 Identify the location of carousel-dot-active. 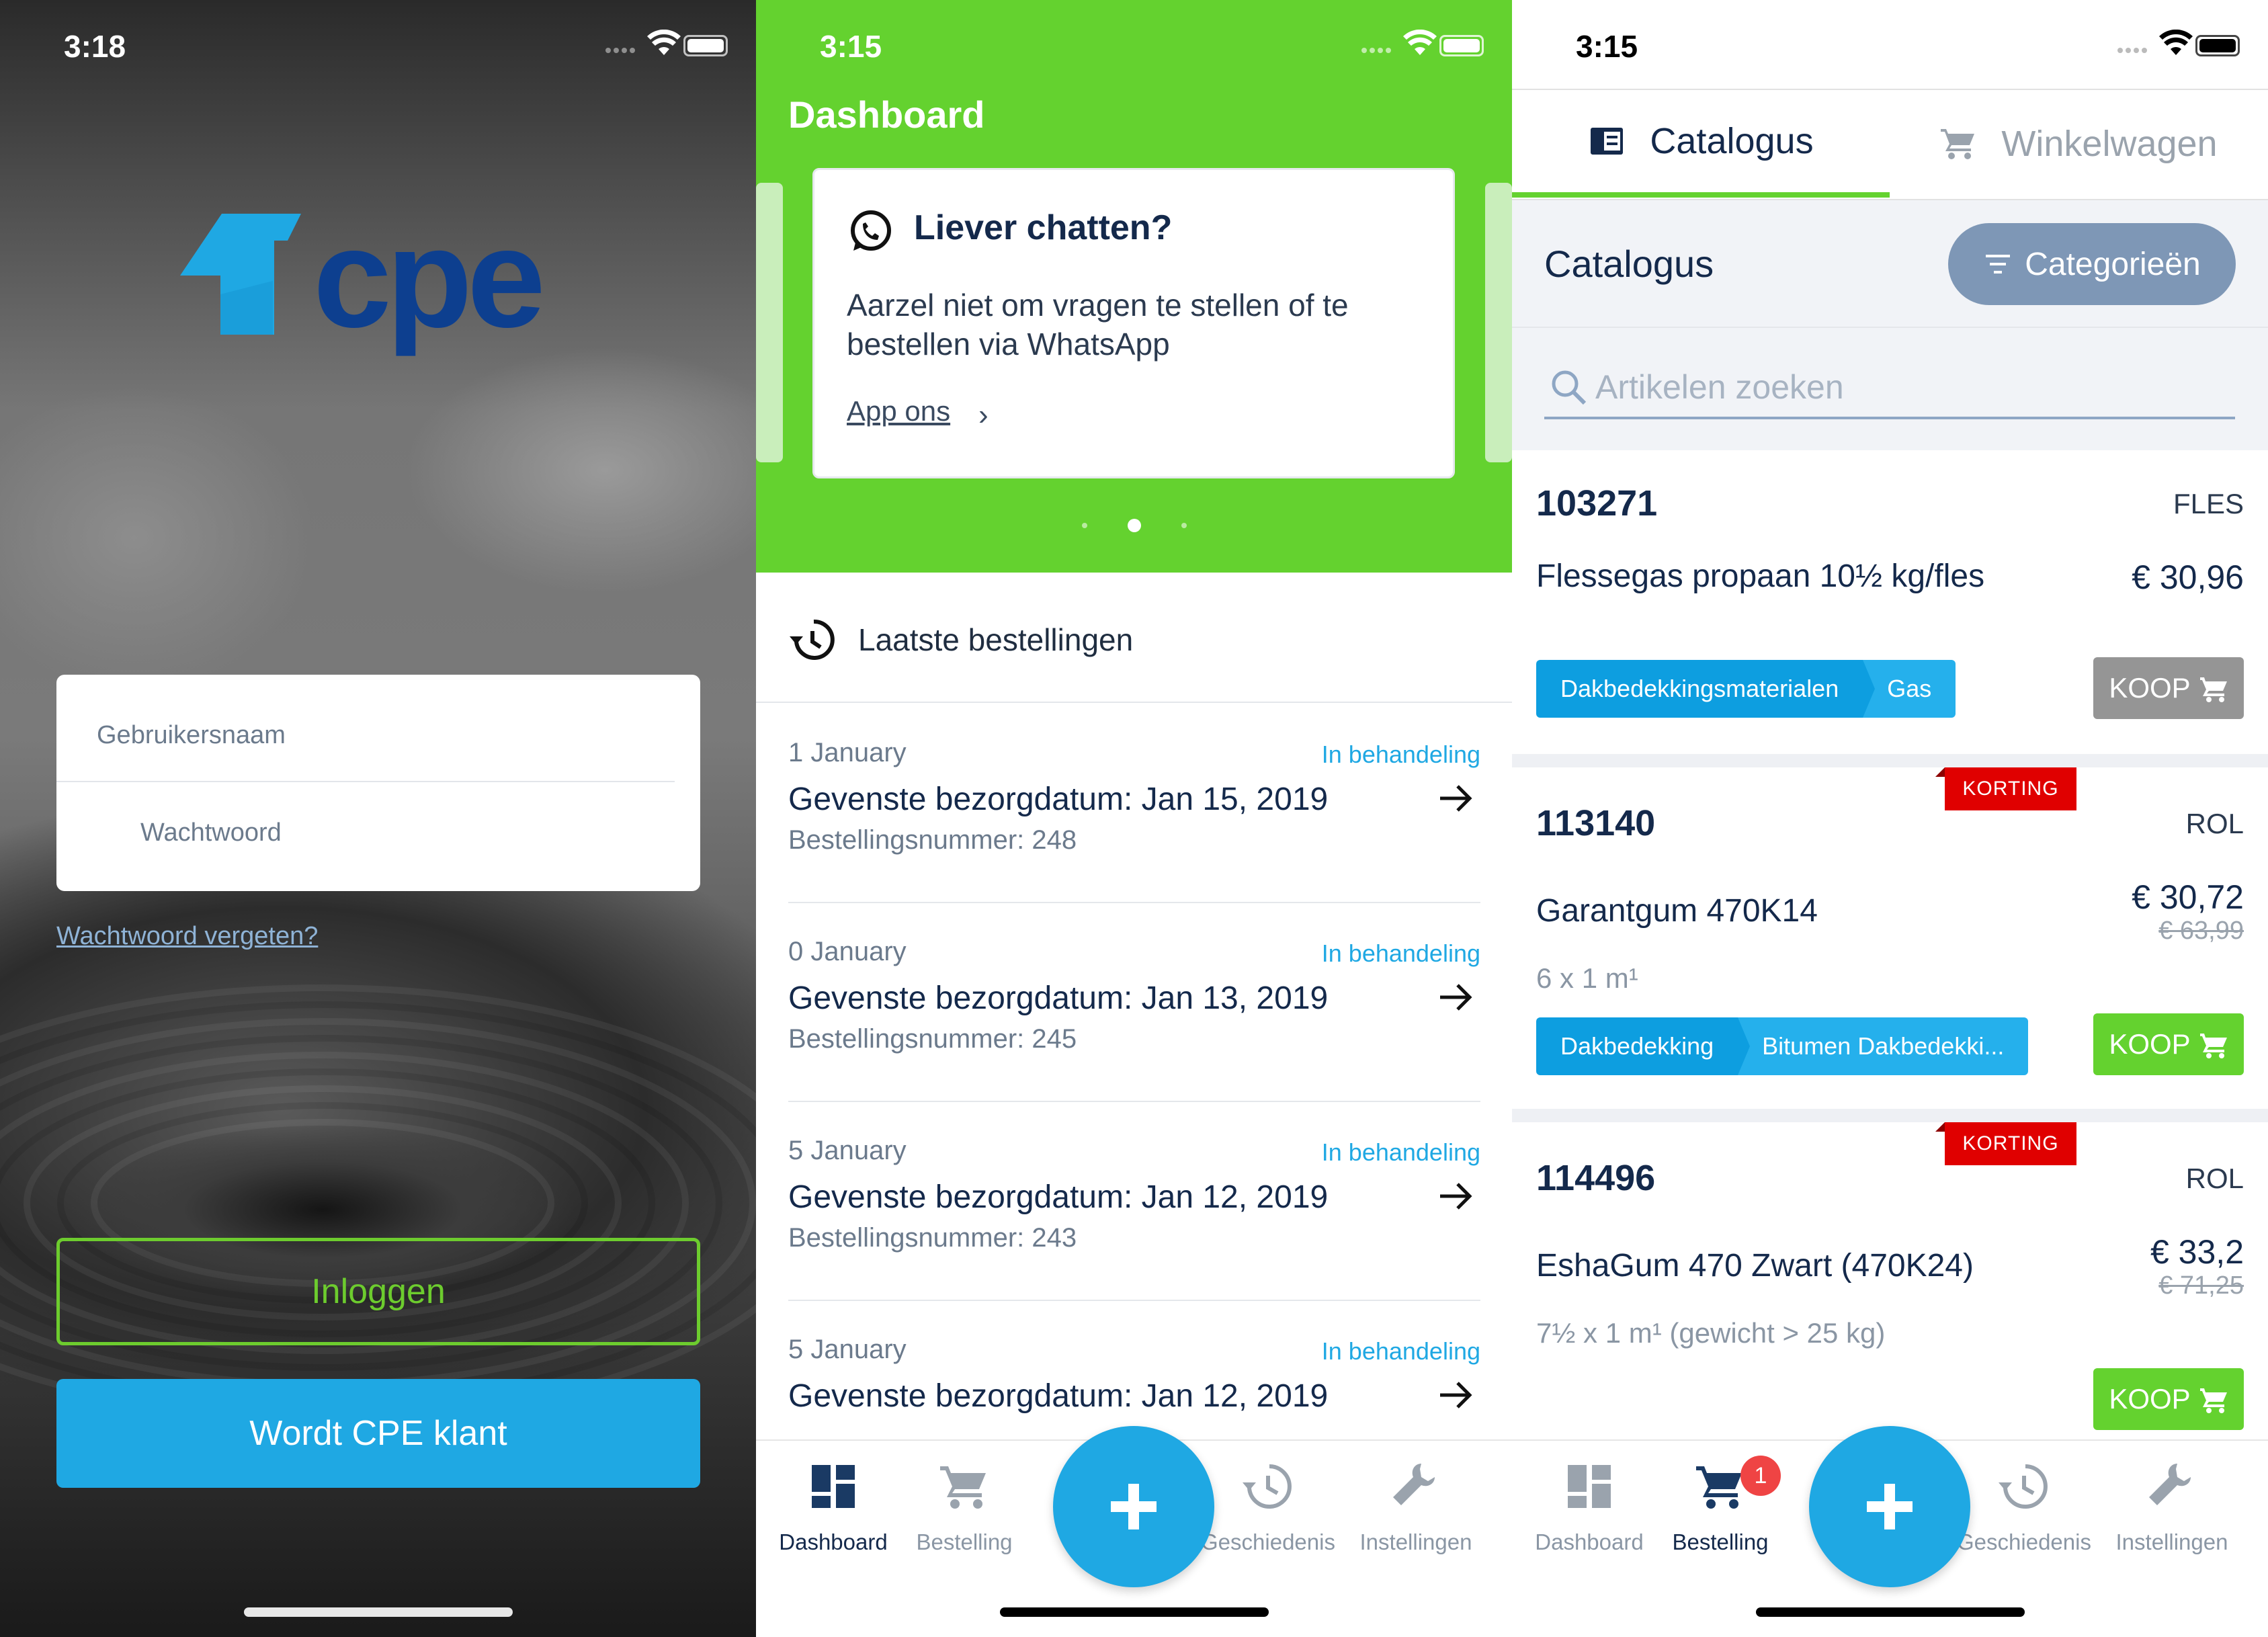
(1134, 525).